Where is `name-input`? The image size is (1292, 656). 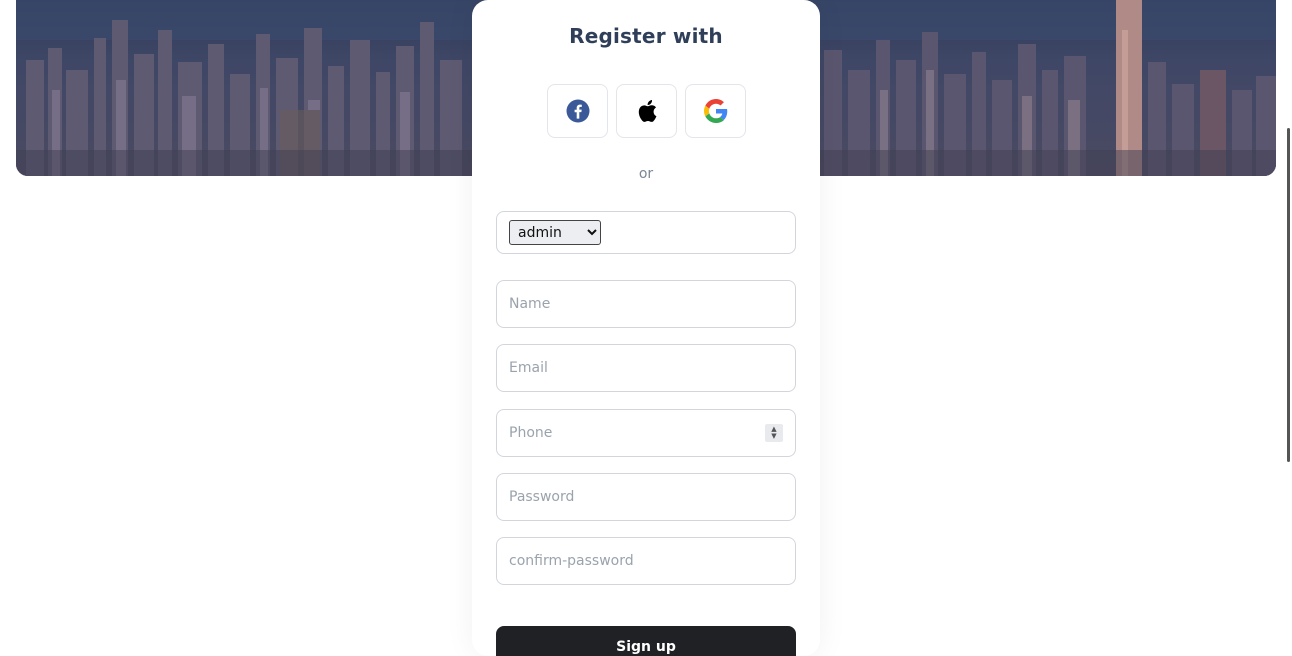 name-input is located at coordinates (646, 304).